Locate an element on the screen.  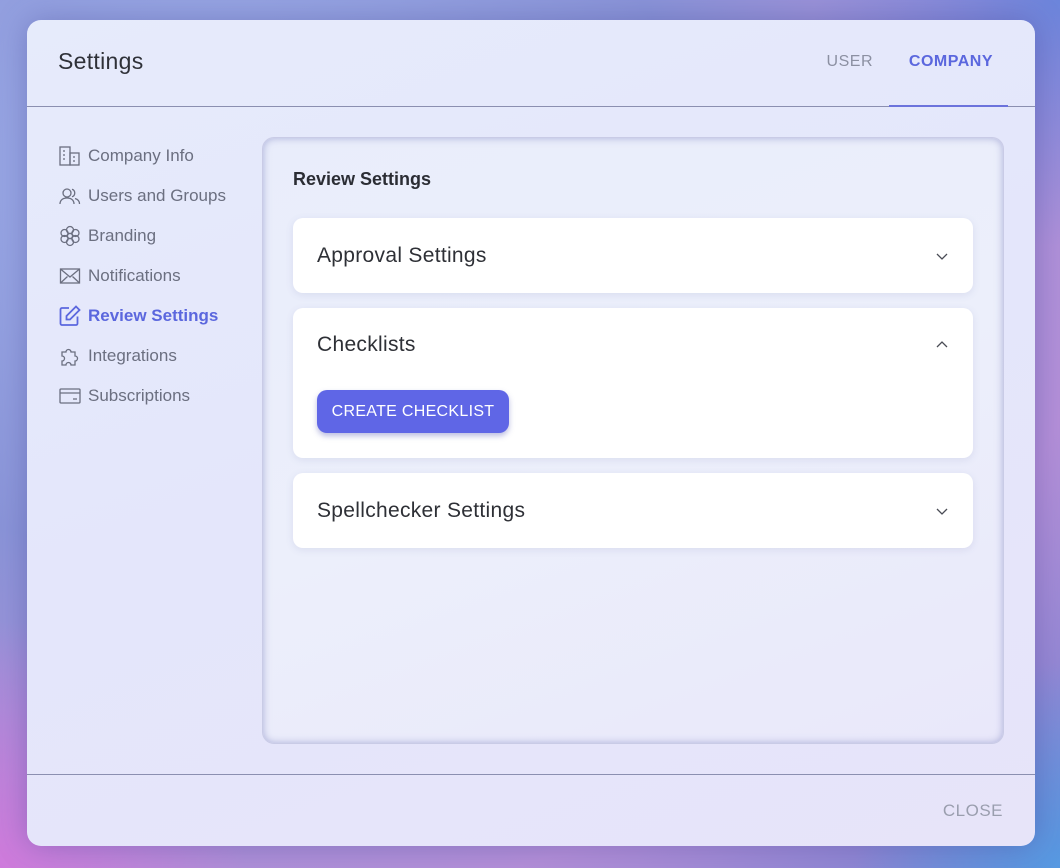
sidebar-item-label: Notifications is located at coordinates (134, 275).